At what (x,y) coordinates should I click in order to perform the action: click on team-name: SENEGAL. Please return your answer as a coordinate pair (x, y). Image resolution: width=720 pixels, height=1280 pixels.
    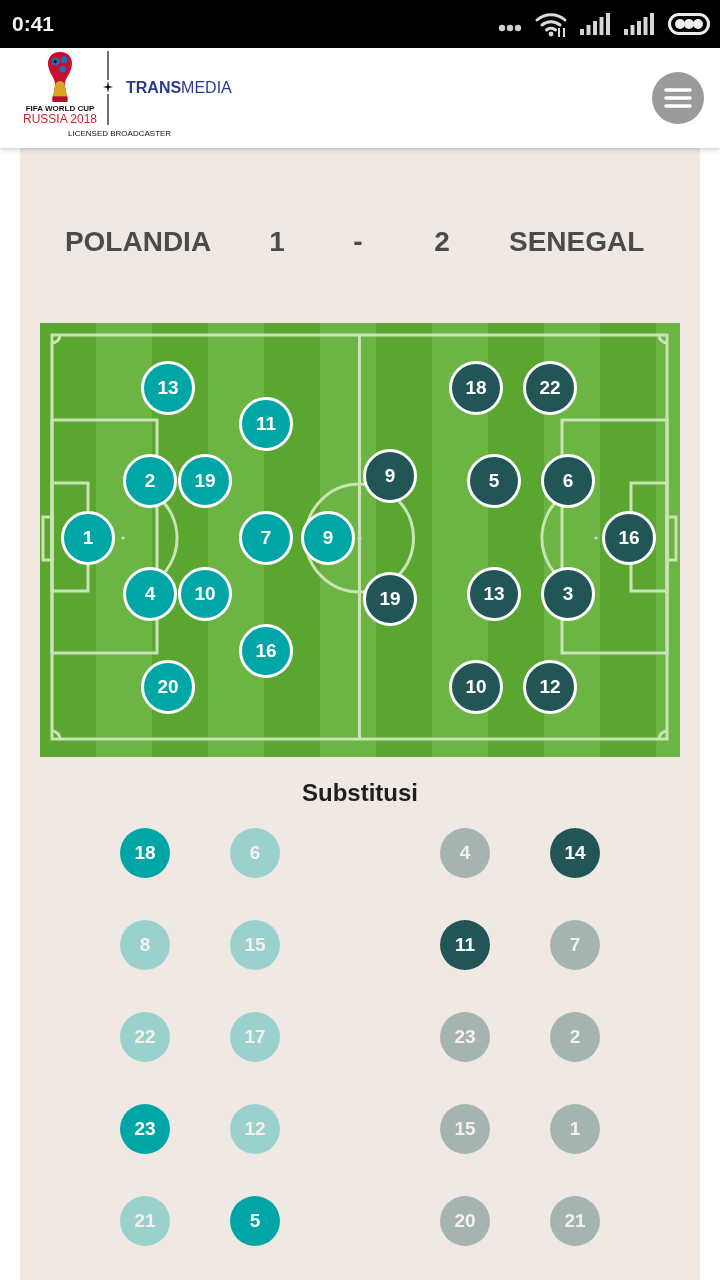
    Looking at the image, I should click on (577, 242).